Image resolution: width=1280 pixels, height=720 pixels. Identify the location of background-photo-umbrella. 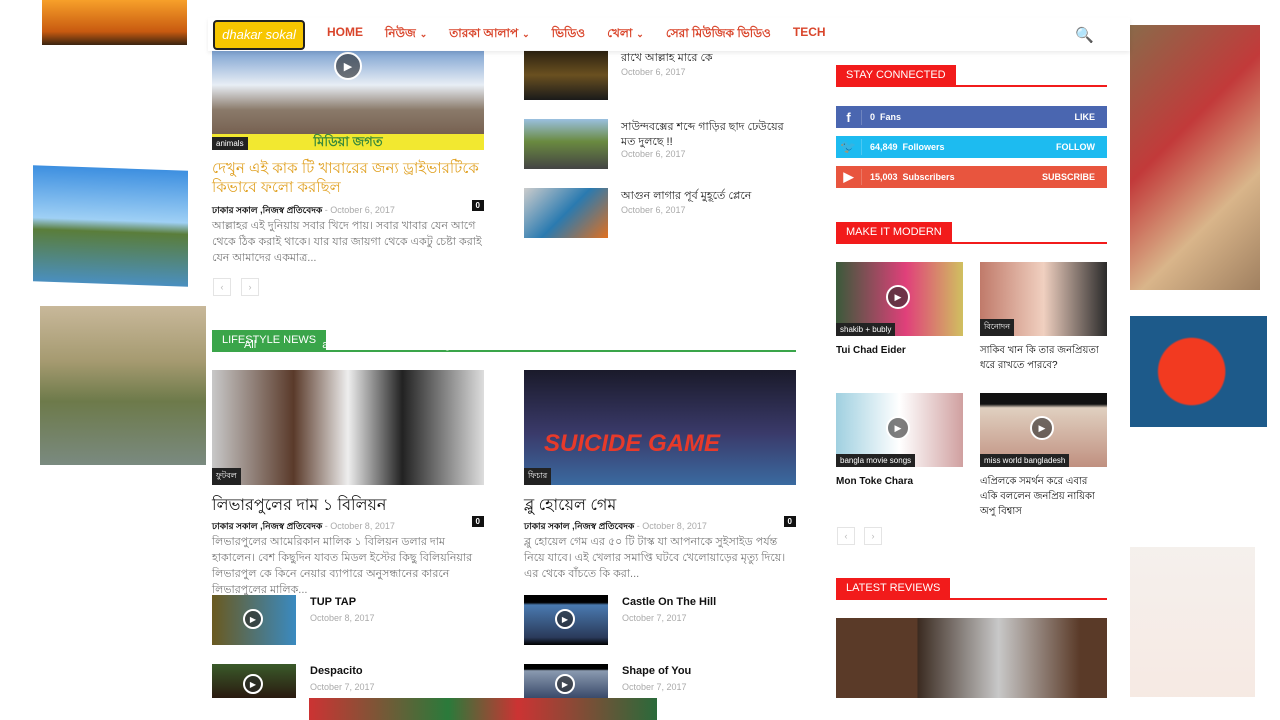
(1198, 371).